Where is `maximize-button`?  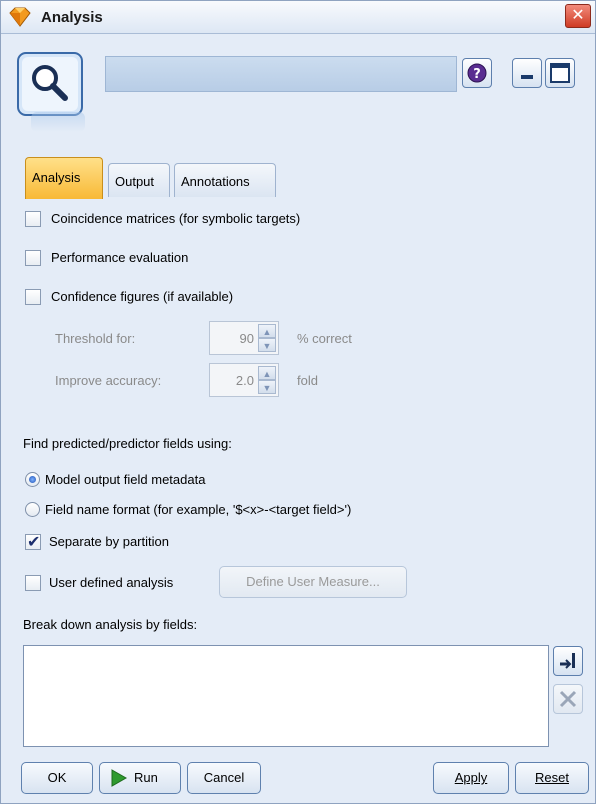
maximize-button is located at coordinates (560, 73).